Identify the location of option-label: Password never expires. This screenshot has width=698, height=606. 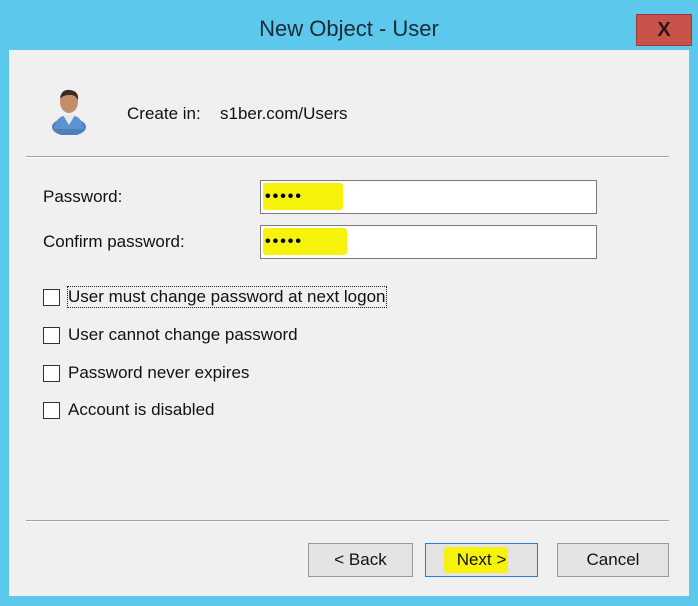
(159, 372).